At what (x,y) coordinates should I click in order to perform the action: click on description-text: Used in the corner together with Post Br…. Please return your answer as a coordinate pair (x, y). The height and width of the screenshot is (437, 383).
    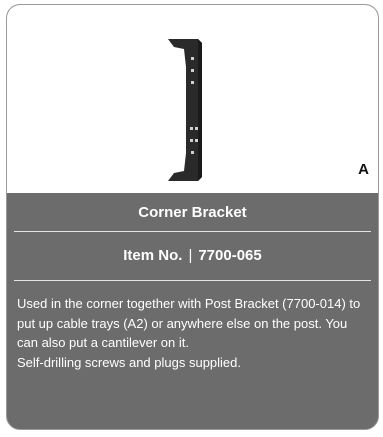
    Looking at the image, I should click on (189, 323).